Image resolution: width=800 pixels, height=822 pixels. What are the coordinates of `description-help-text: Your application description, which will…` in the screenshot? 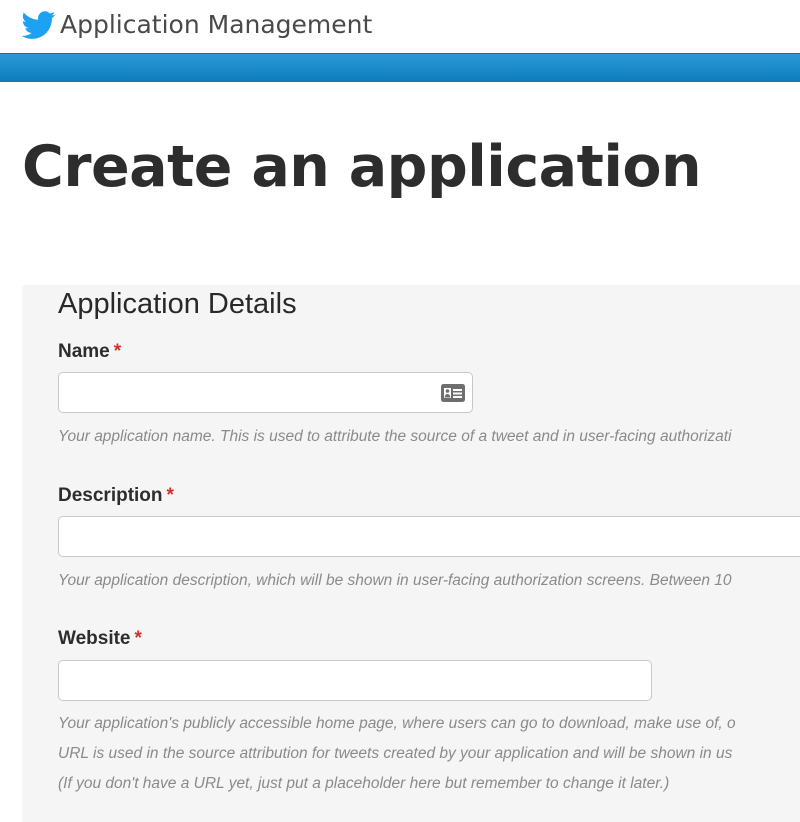 It's located at (395, 580).